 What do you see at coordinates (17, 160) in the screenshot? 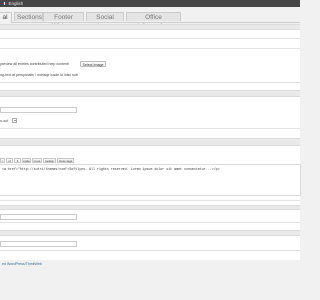
I see `quicktag-li-button: li` at bounding box center [17, 160].